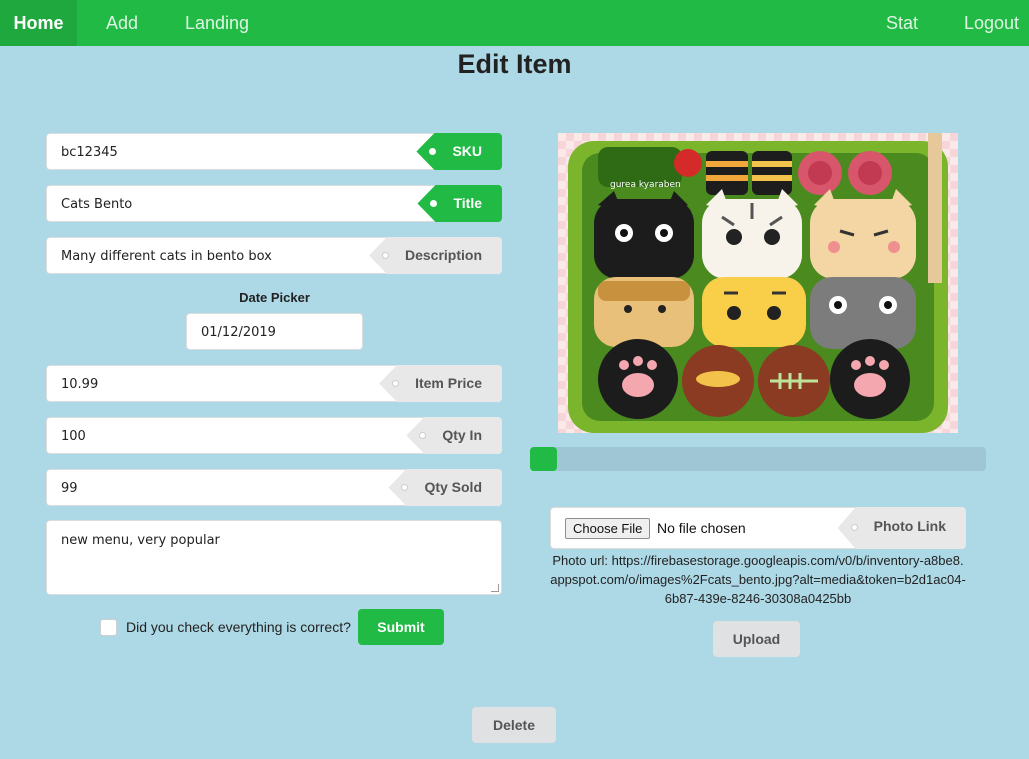  I want to click on qty-in-label: Qty In, so click(454, 435).